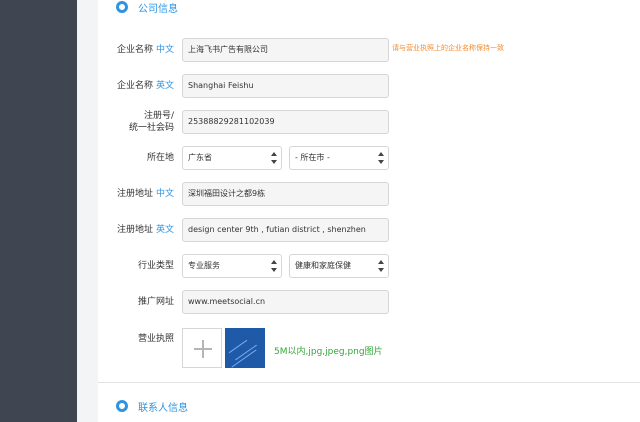  I want to click on address-en-label: 注册地址 英文, so click(136, 230).